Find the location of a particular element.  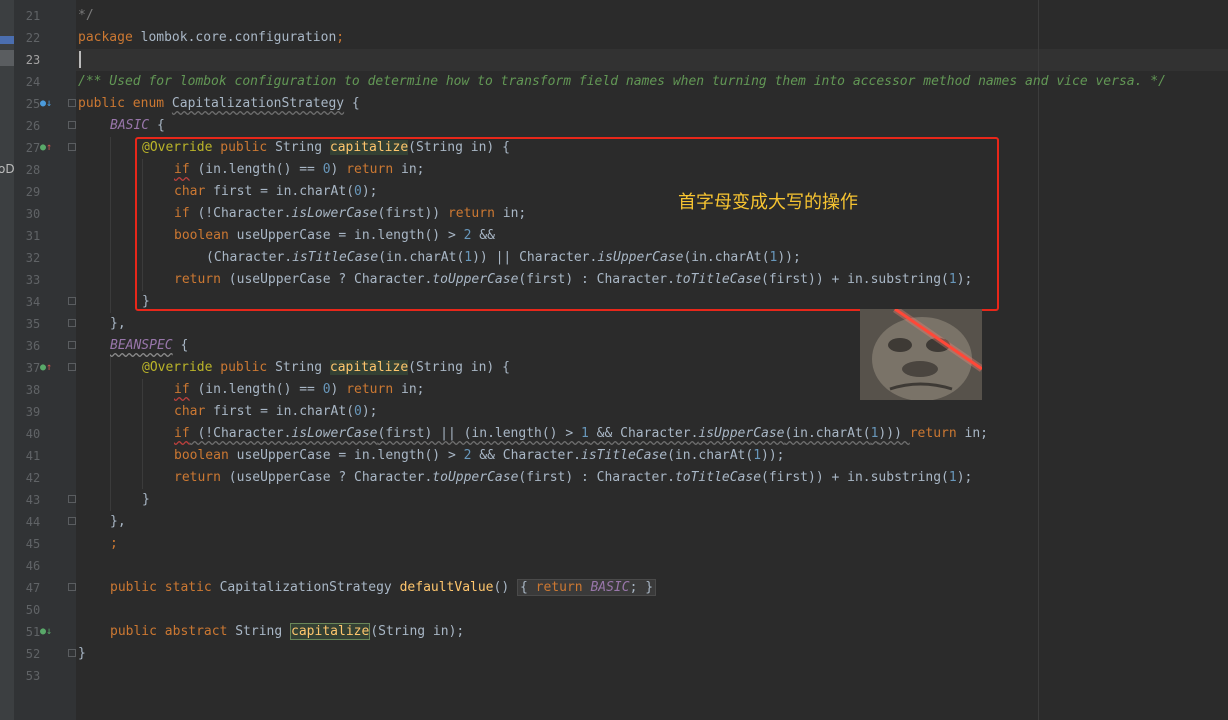

code-line-43: } is located at coordinates (146, 499).